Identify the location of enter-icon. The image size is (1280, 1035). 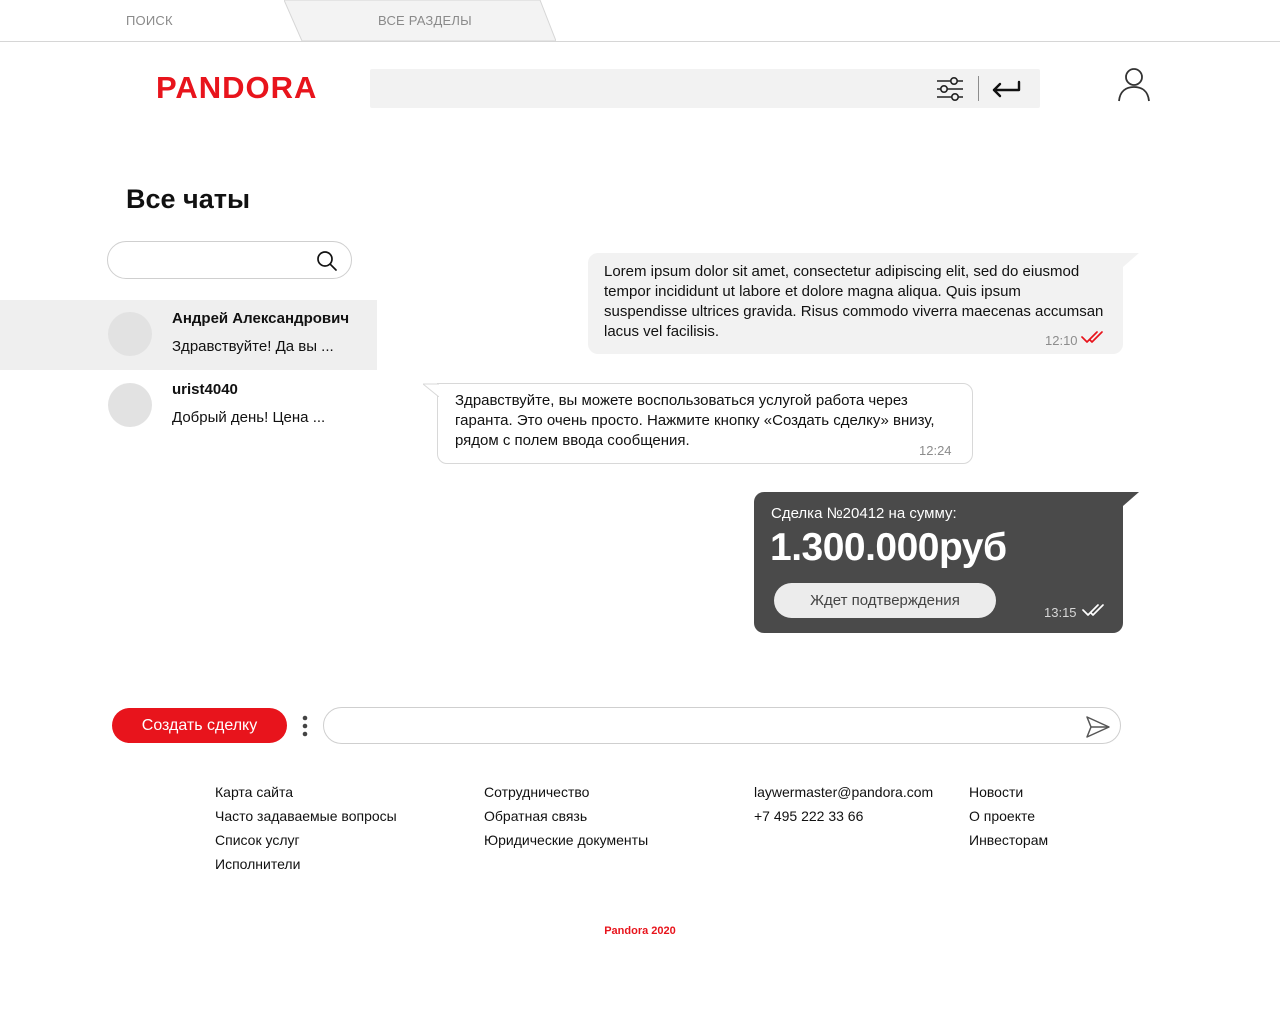
(1006, 89).